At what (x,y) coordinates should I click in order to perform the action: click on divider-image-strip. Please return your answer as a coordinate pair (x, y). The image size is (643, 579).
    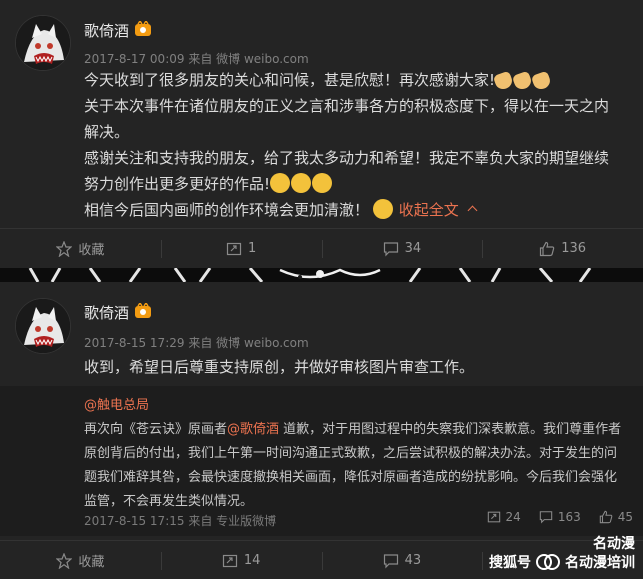
    Looking at the image, I should click on (321, 275).